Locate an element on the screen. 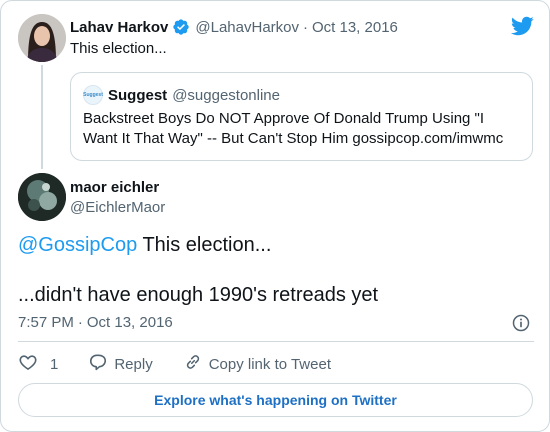 Image resolution: width=550 pixels, height=432 pixels. parent-author-name: Lahav Harkov is located at coordinates (119, 27).